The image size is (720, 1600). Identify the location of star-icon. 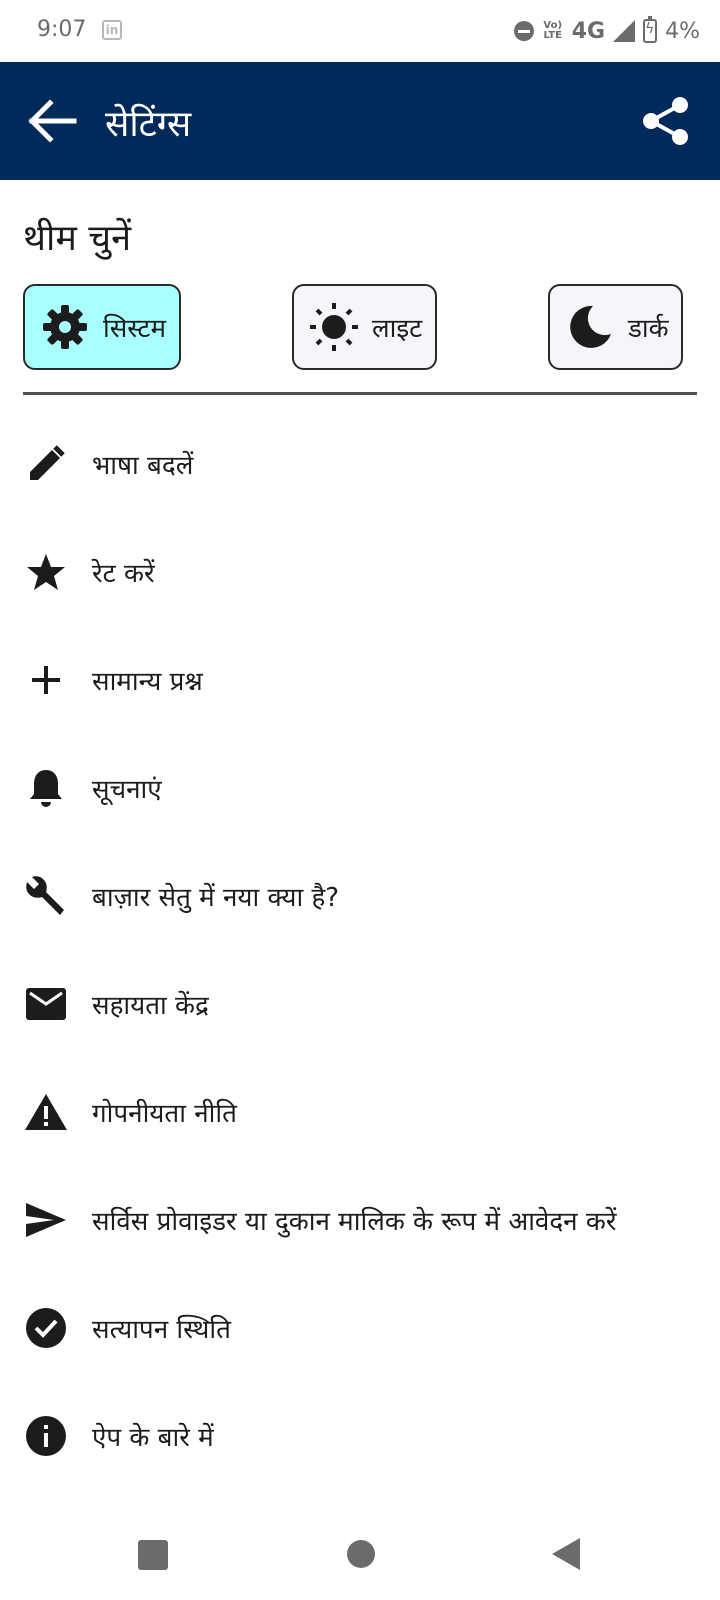
(46, 572).